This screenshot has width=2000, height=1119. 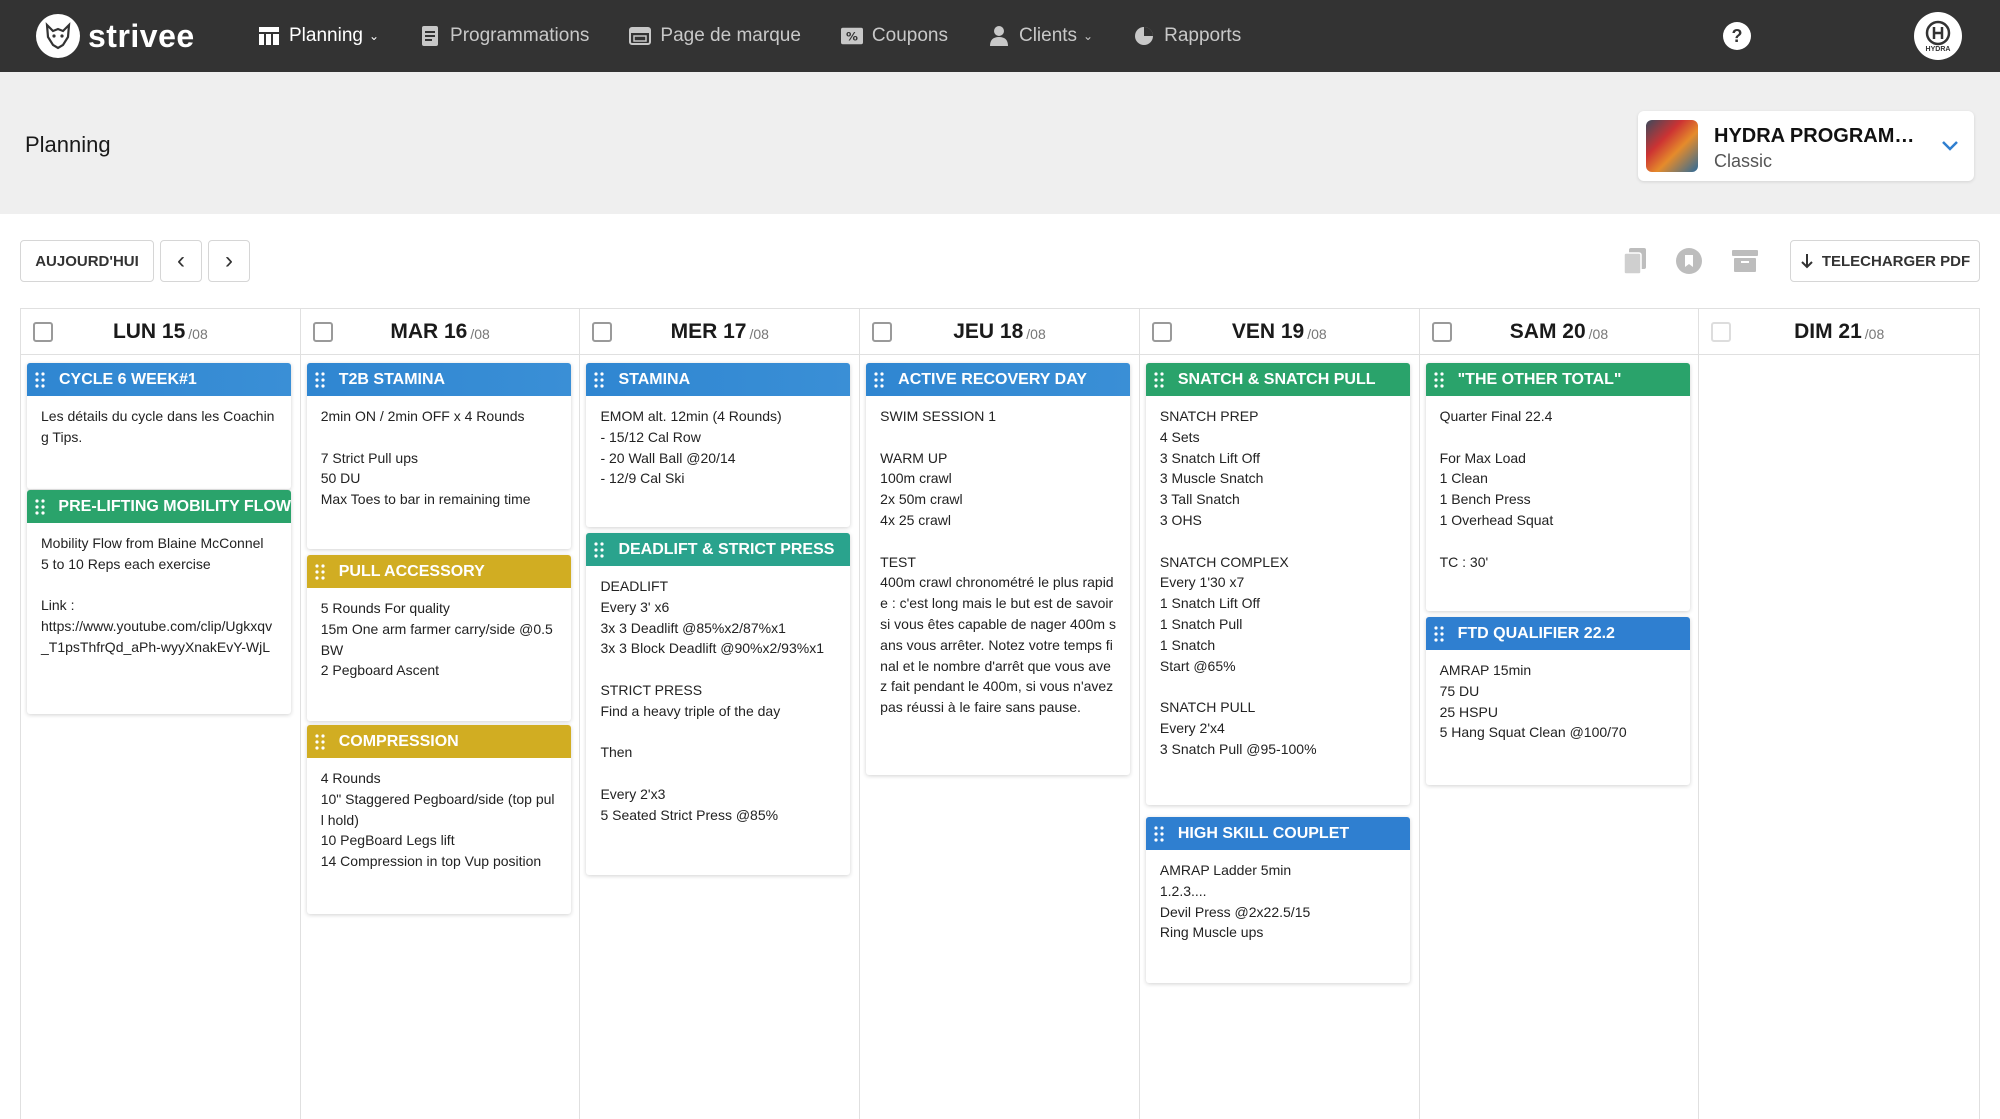 What do you see at coordinates (438, 379) in the screenshot?
I see `workout-card-header: T2B STAMINA` at bounding box center [438, 379].